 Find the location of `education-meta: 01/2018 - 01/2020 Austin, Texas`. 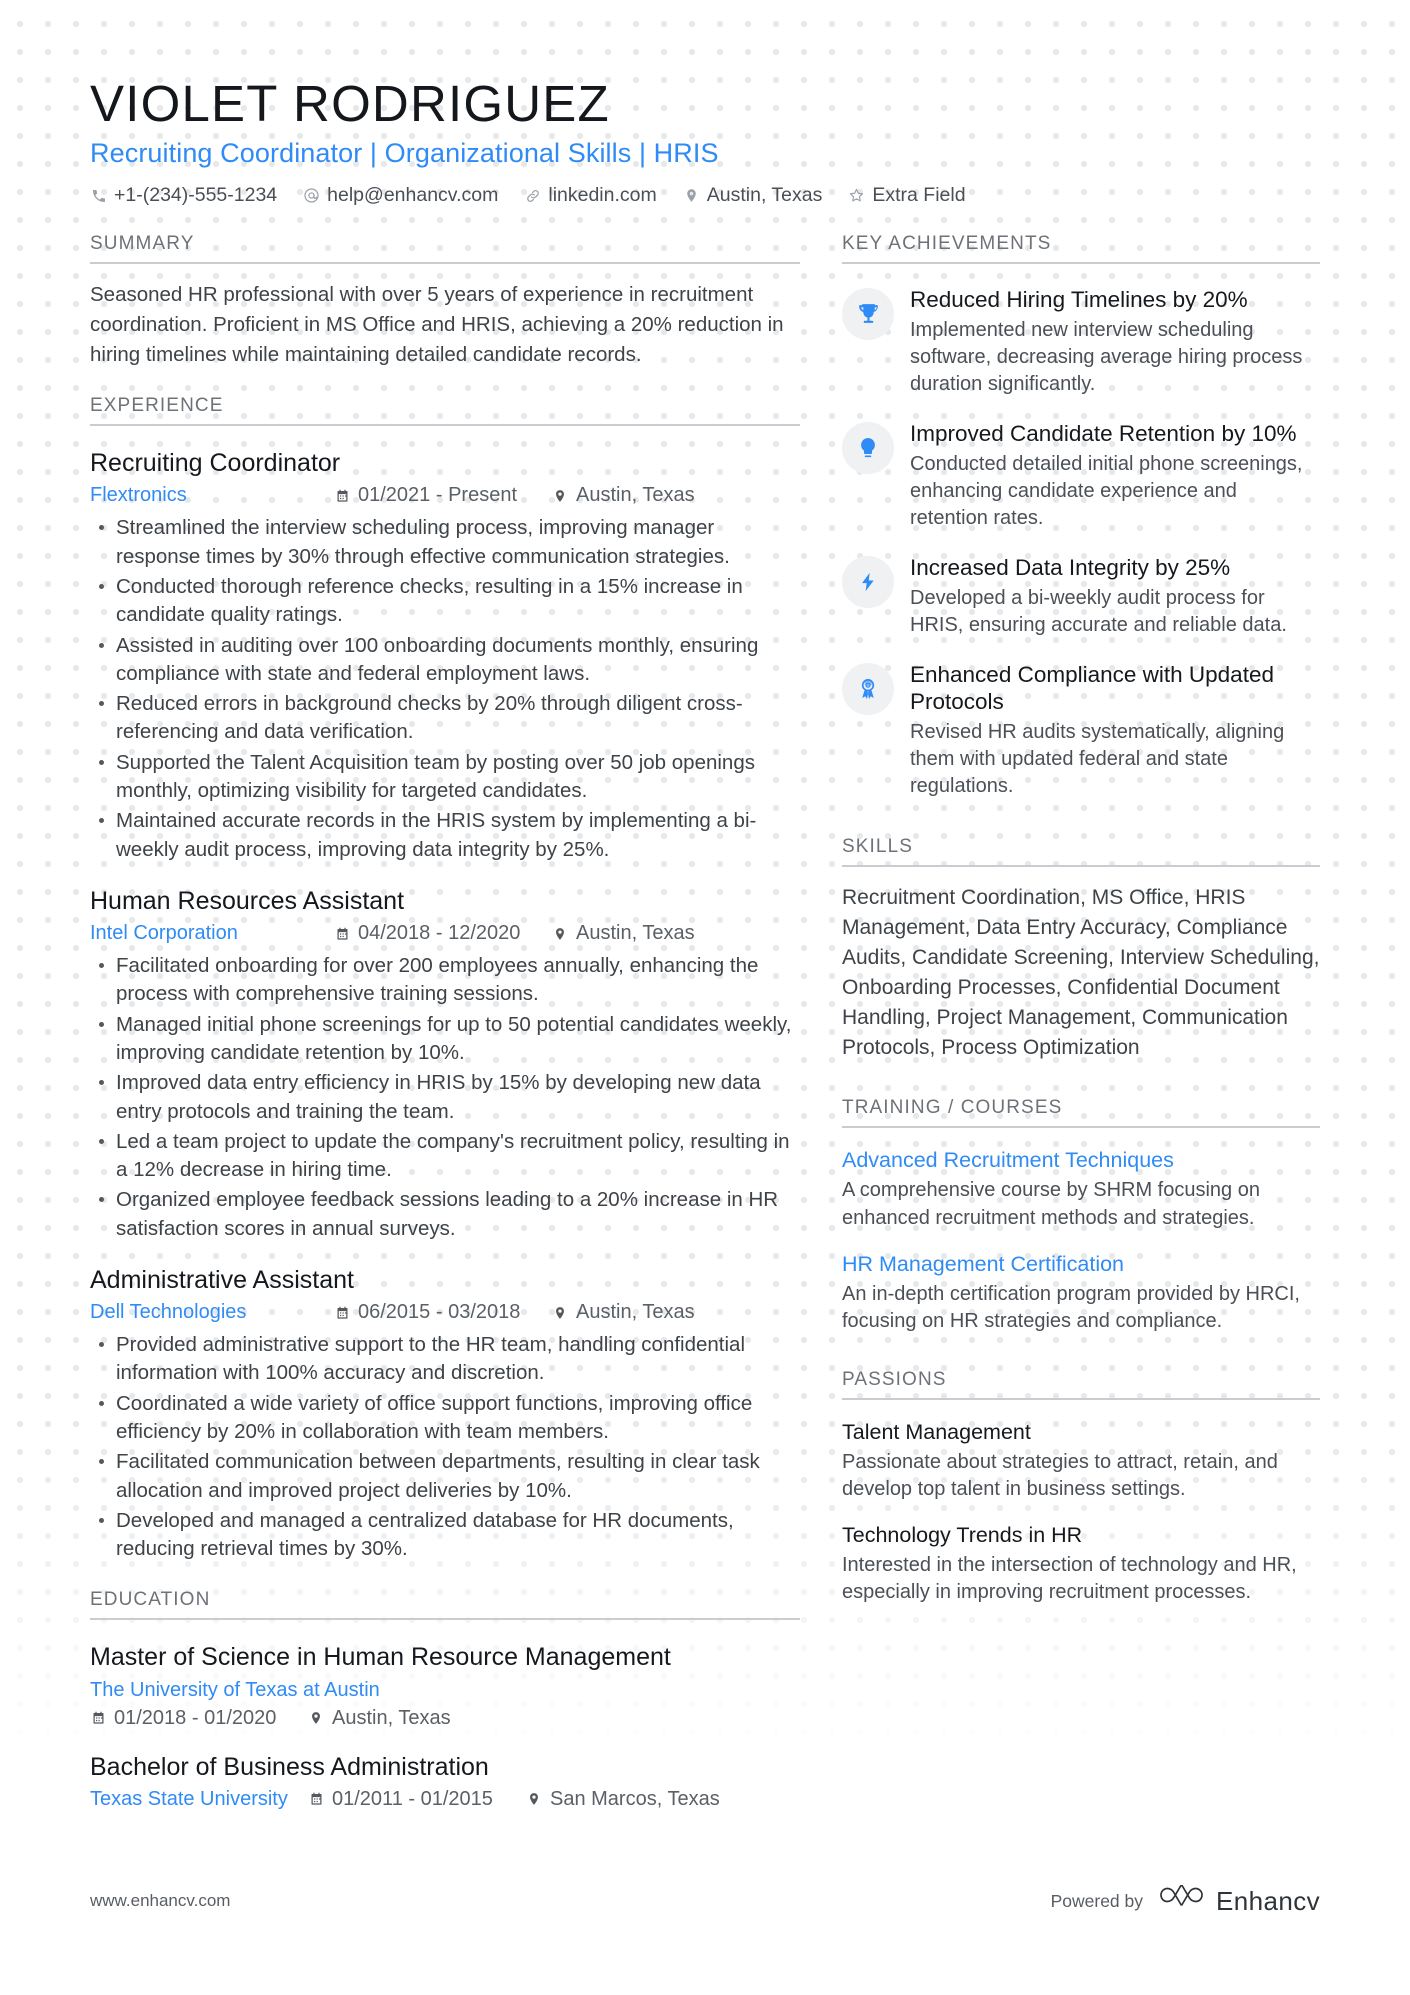

education-meta: 01/2018 - 01/2020 Austin, Texas is located at coordinates (445, 1718).